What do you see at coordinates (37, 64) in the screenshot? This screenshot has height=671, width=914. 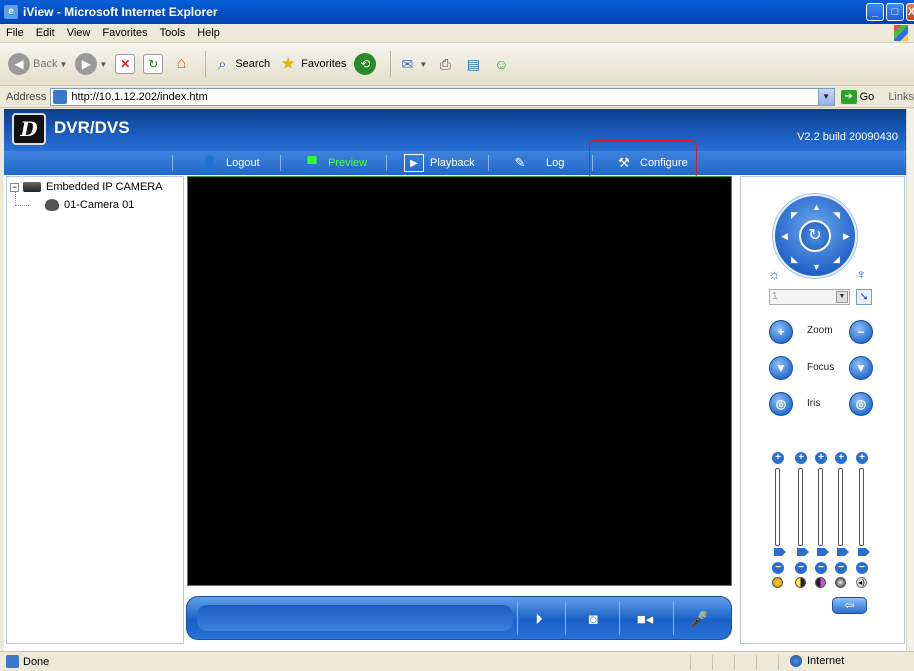 I see `back-button: ◀ Back ▼` at bounding box center [37, 64].